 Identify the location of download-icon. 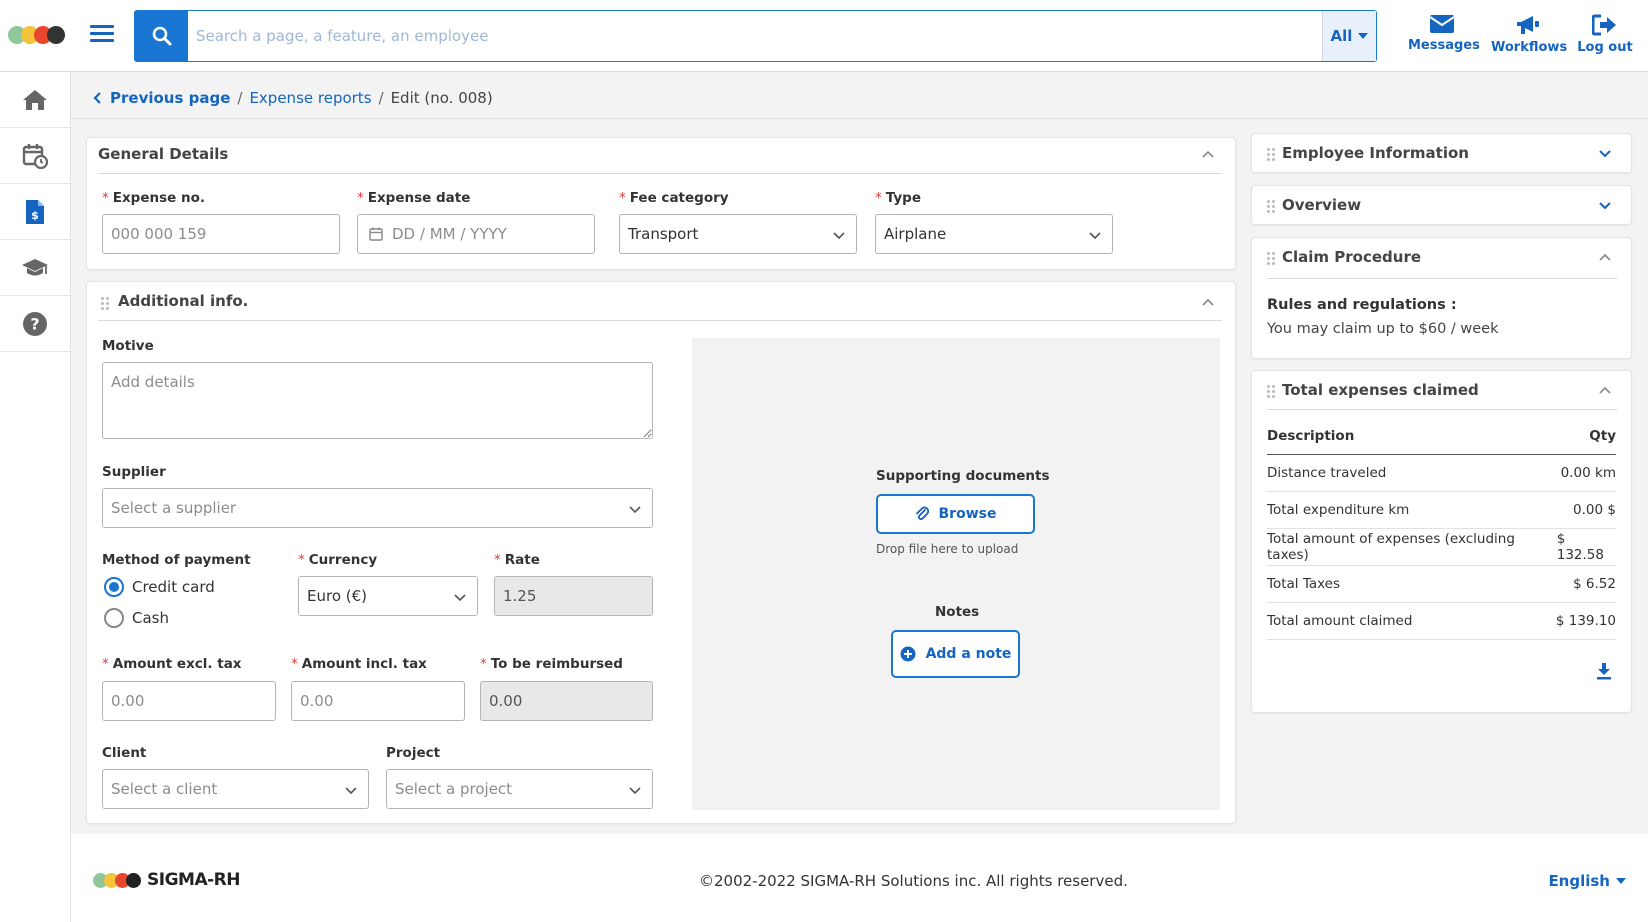
(1604, 671).